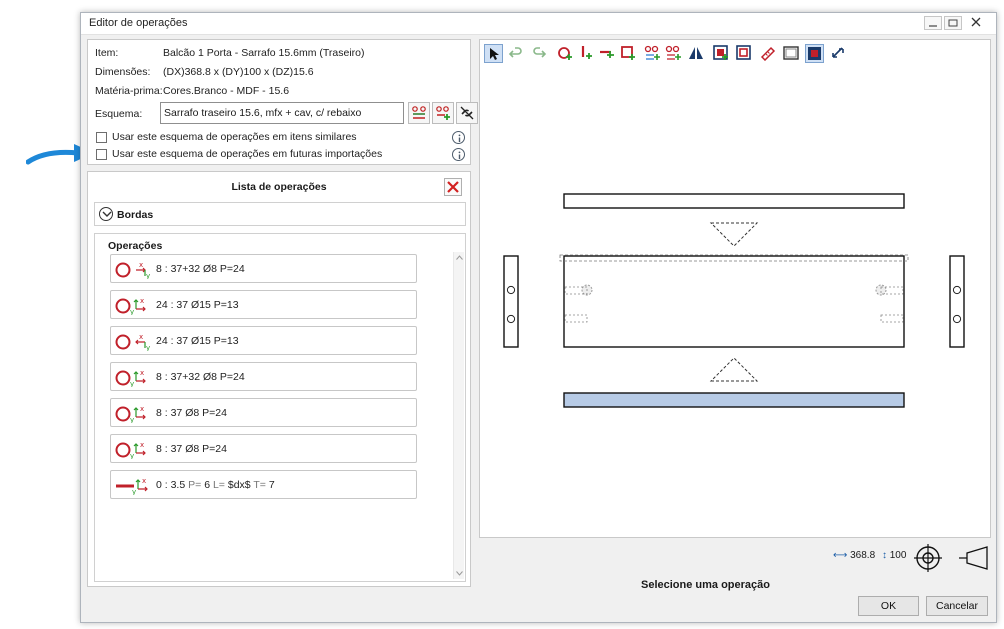 The image size is (1004, 629). I want to click on delete-icon, so click(453, 187).